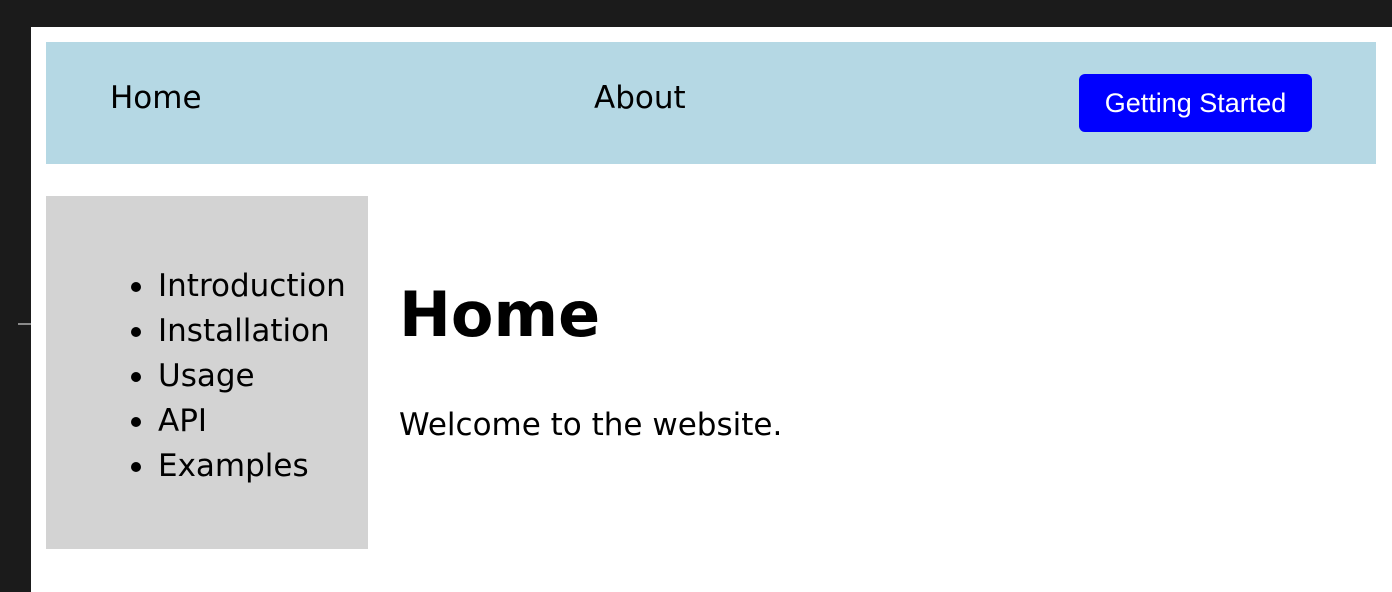 Image resolution: width=1392 pixels, height=592 pixels. I want to click on sidebar-item-introduction: Introduction, so click(238, 286).